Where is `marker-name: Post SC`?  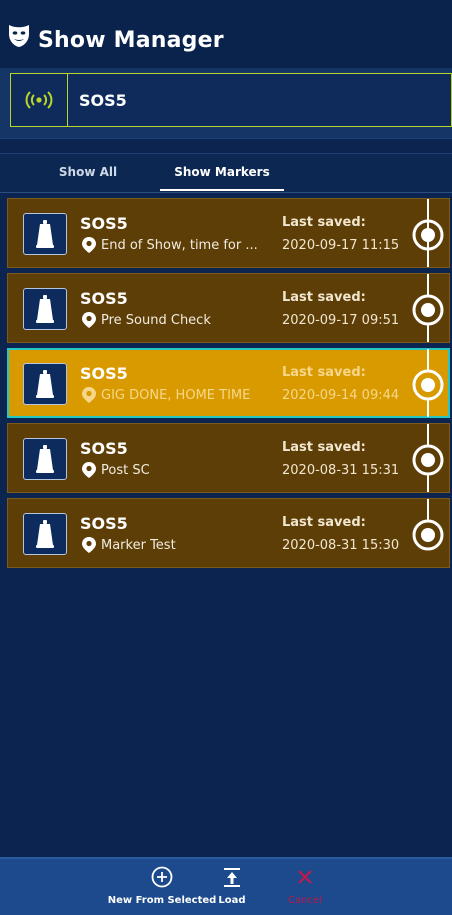 marker-name: Post SC is located at coordinates (125, 470).